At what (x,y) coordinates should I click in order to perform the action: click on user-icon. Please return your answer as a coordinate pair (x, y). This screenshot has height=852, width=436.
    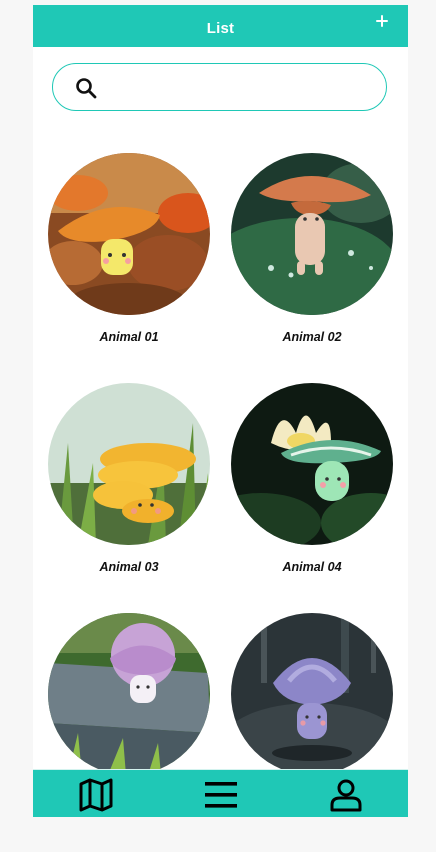
    Looking at the image, I should click on (346, 795).